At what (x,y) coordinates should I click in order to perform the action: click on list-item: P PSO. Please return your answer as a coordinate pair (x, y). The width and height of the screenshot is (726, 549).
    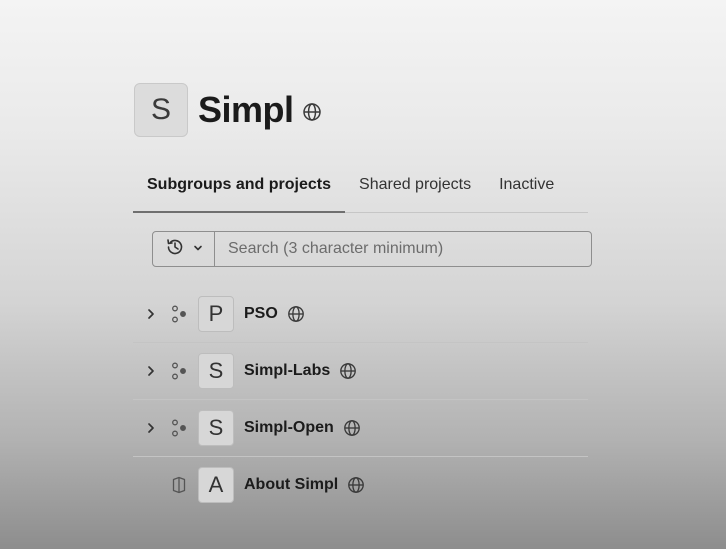
    Looking at the image, I should click on (360, 314).